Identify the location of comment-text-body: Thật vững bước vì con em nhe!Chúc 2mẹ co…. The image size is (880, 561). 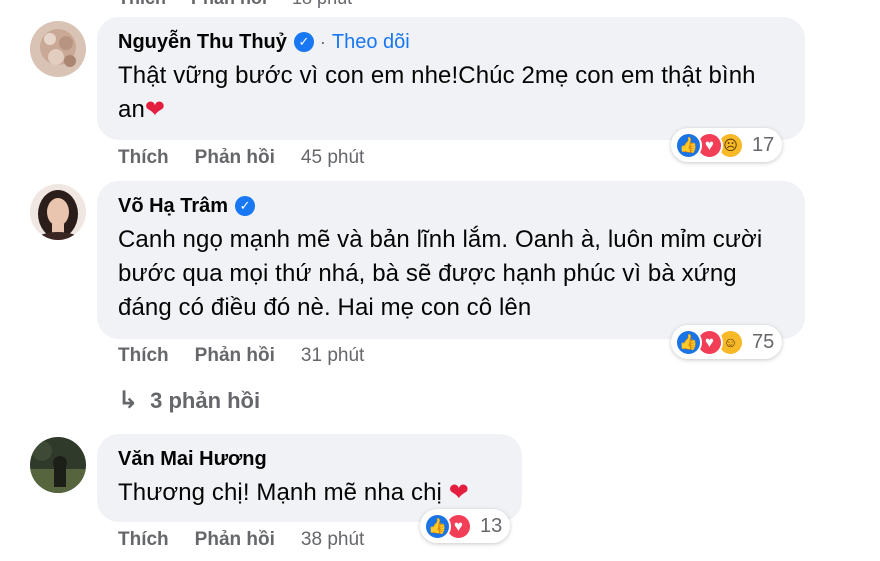
(437, 92).